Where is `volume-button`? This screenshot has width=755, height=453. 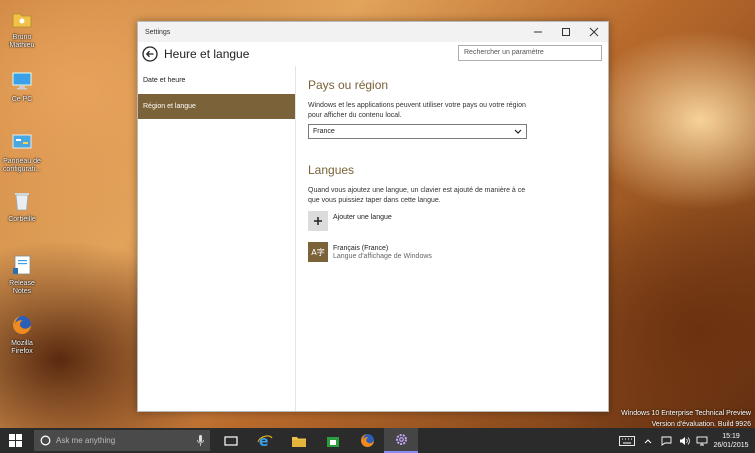
volume-button is located at coordinates (684, 440).